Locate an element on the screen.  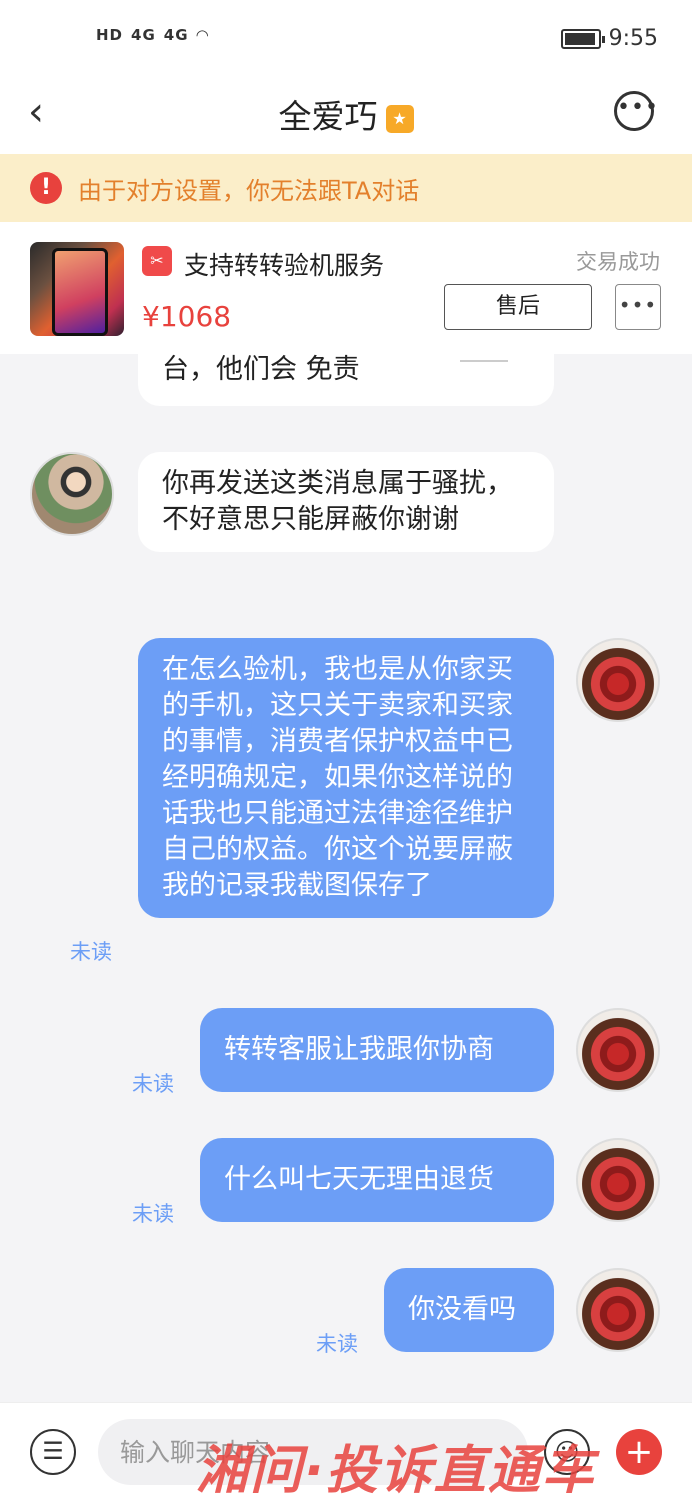
input-bar: ☰ ☺ + is located at coordinates (346, 1451).